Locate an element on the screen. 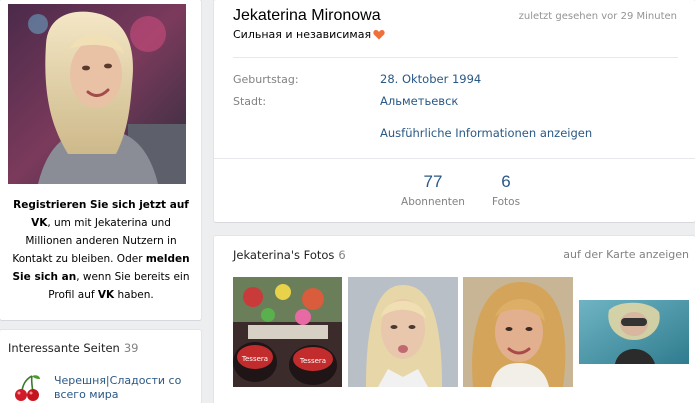 Image resolution: width=695 pixels, height=403 pixels. photos-counter: 6 Fotos is located at coordinates (506, 190).